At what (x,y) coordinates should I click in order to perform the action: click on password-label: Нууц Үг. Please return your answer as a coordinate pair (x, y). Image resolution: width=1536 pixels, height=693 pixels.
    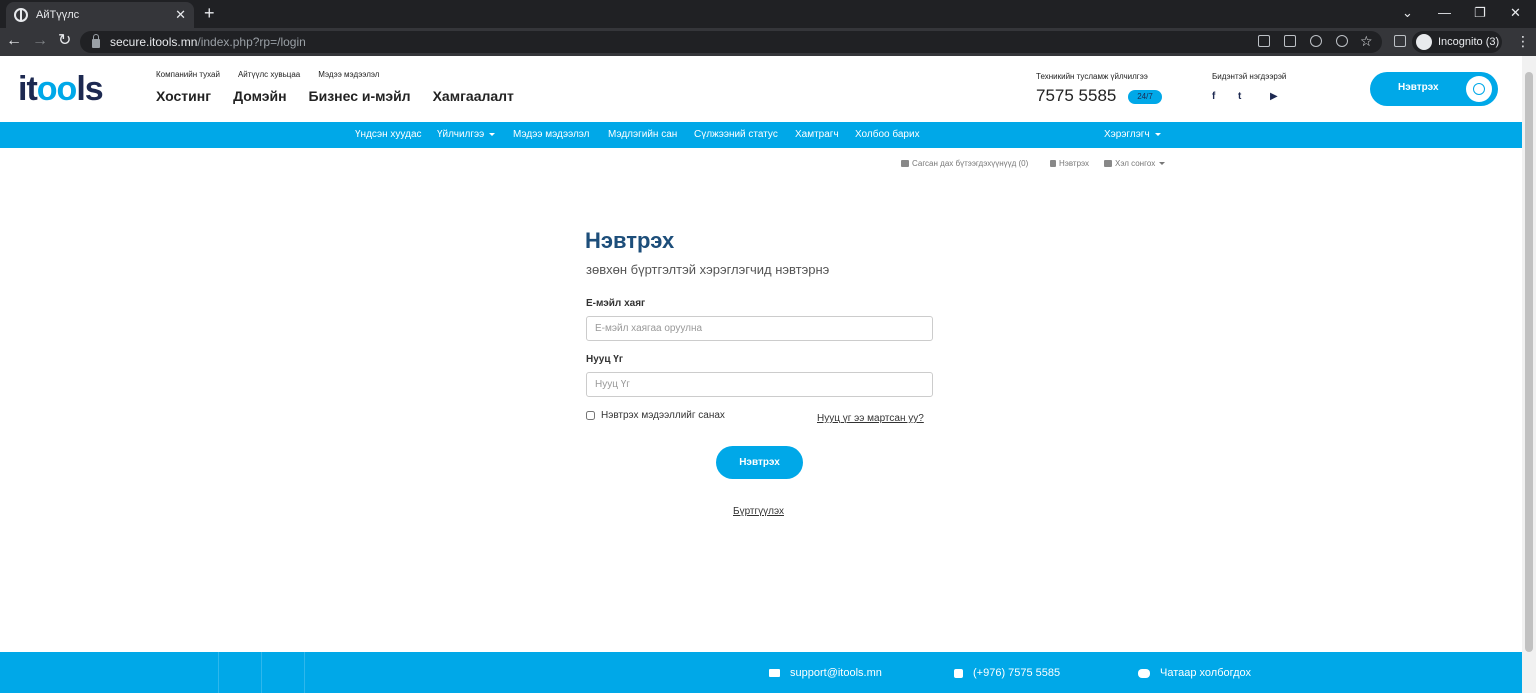
    Looking at the image, I should click on (604, 359).